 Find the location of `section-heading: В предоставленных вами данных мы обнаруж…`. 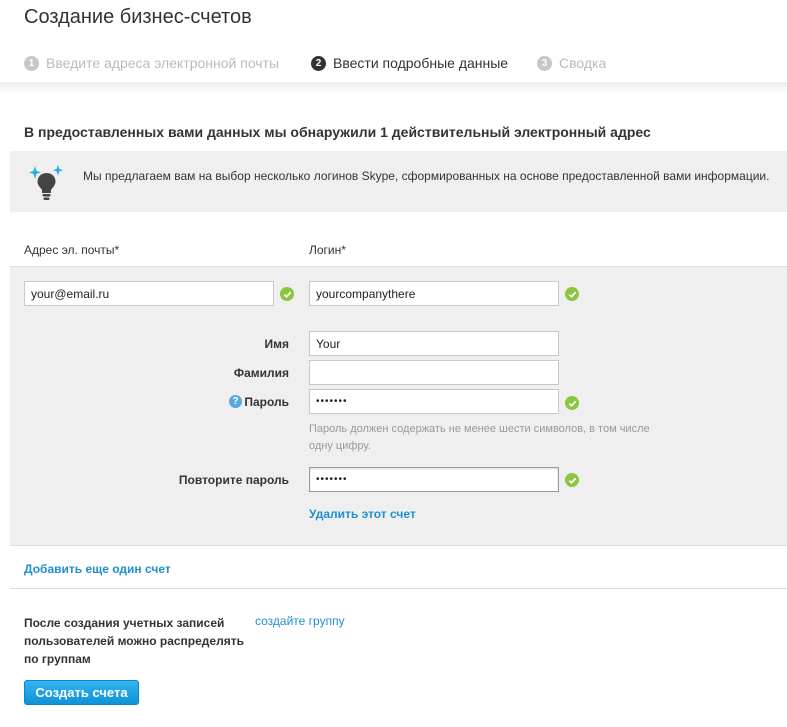

section-heading: В предоставленных вами данных мы обнаруж… is located at coordinates (337, 132).